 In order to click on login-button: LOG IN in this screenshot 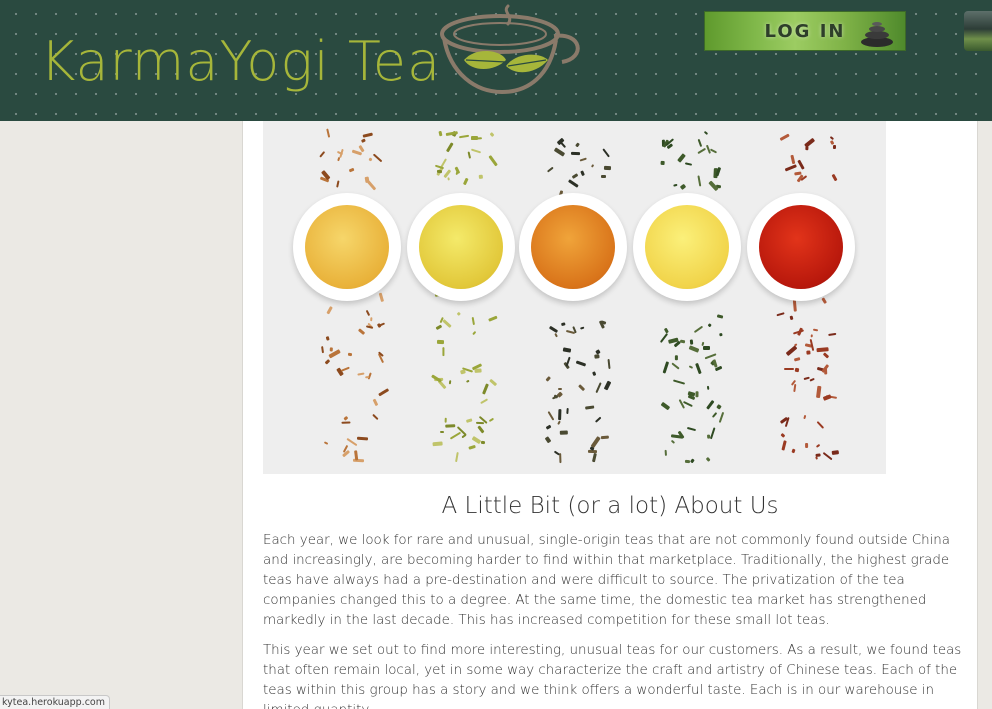, I will do `click(805, 31)`.